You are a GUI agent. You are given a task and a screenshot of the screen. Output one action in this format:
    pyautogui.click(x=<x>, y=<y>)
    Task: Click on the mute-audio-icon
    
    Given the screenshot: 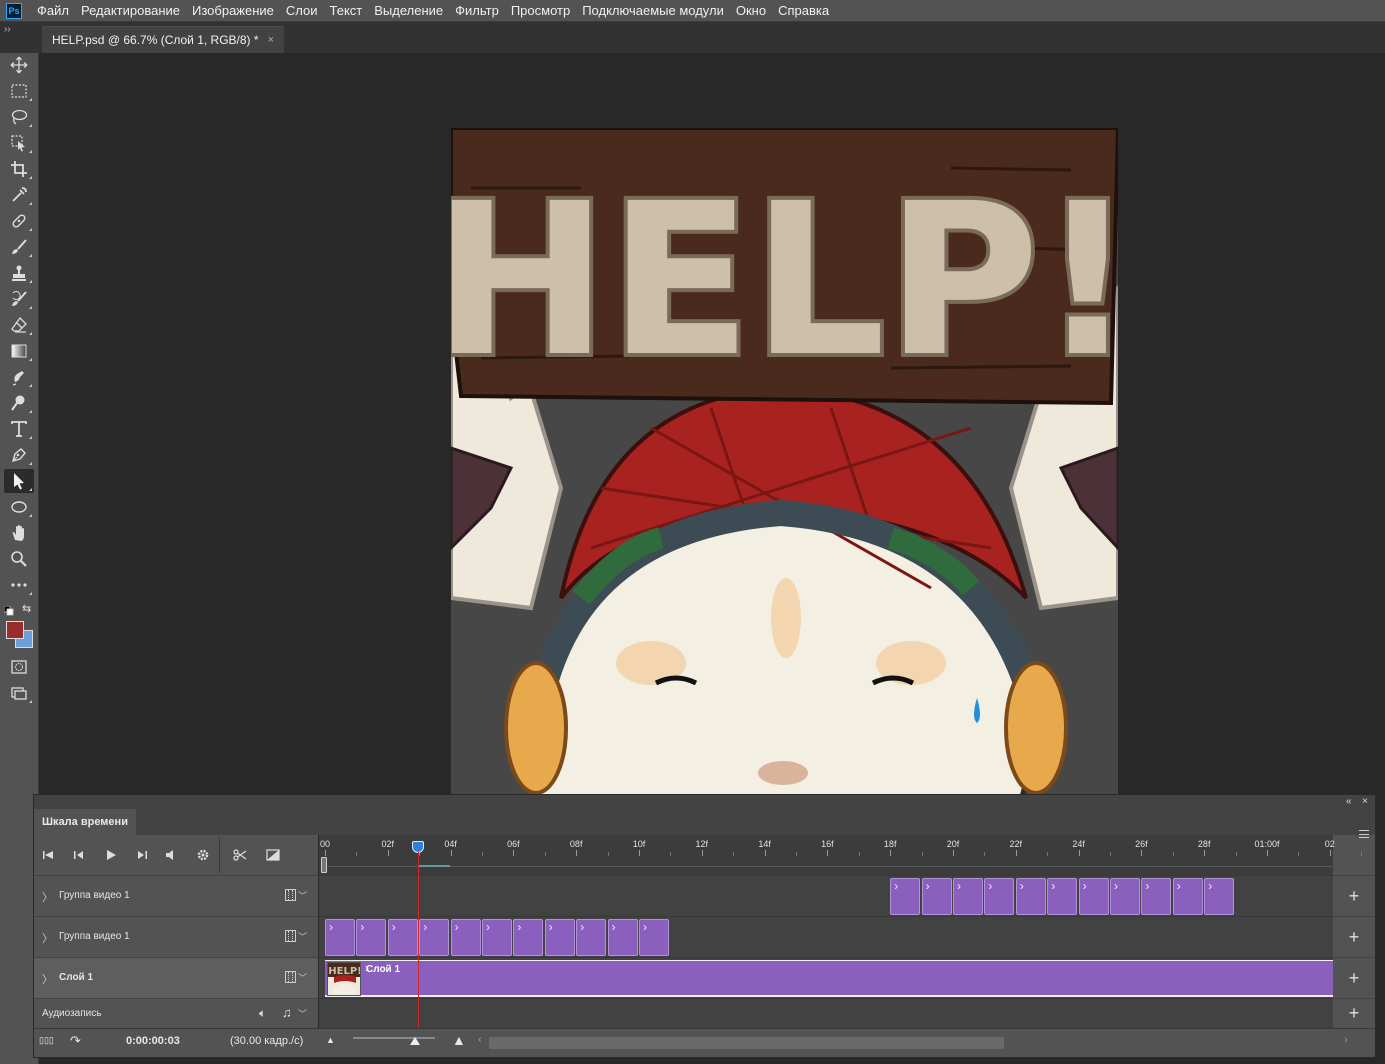 What is the action you would take?
    pyautogui.click(x=171, y=855)
    